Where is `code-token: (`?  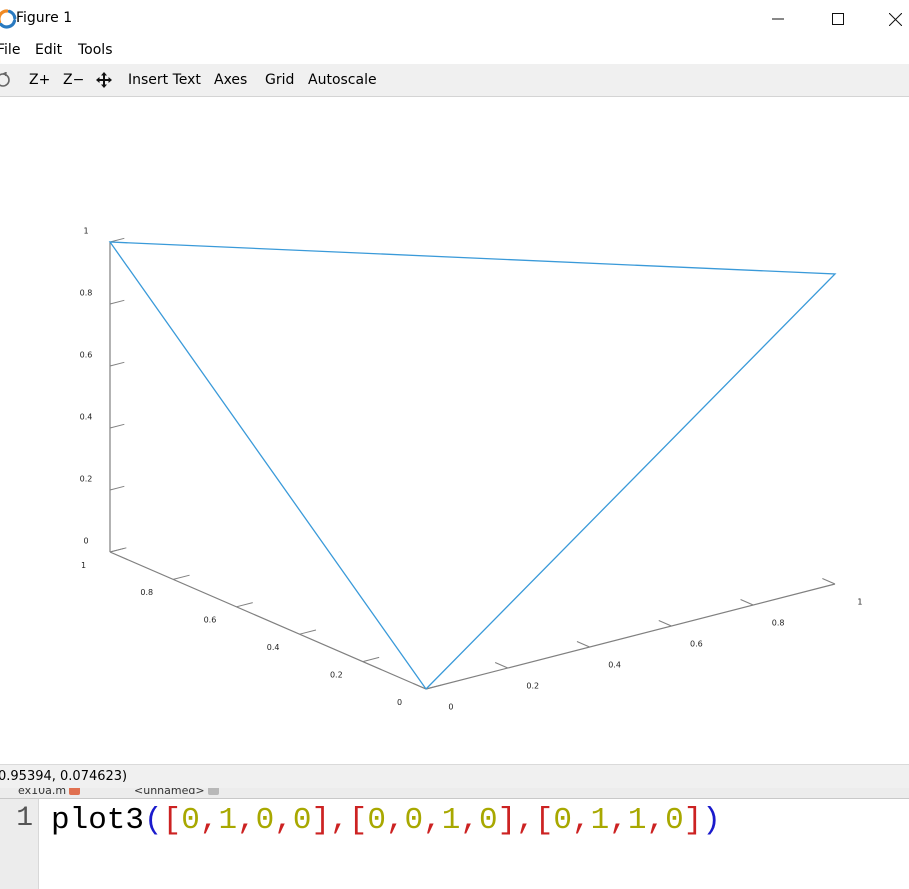
code-token: ( is located at coordinates (153, 820).